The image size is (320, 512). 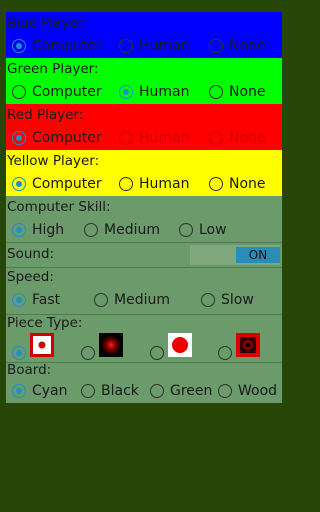 I want to click on board-wood-radio: Wood, so click(x=247, y=391).